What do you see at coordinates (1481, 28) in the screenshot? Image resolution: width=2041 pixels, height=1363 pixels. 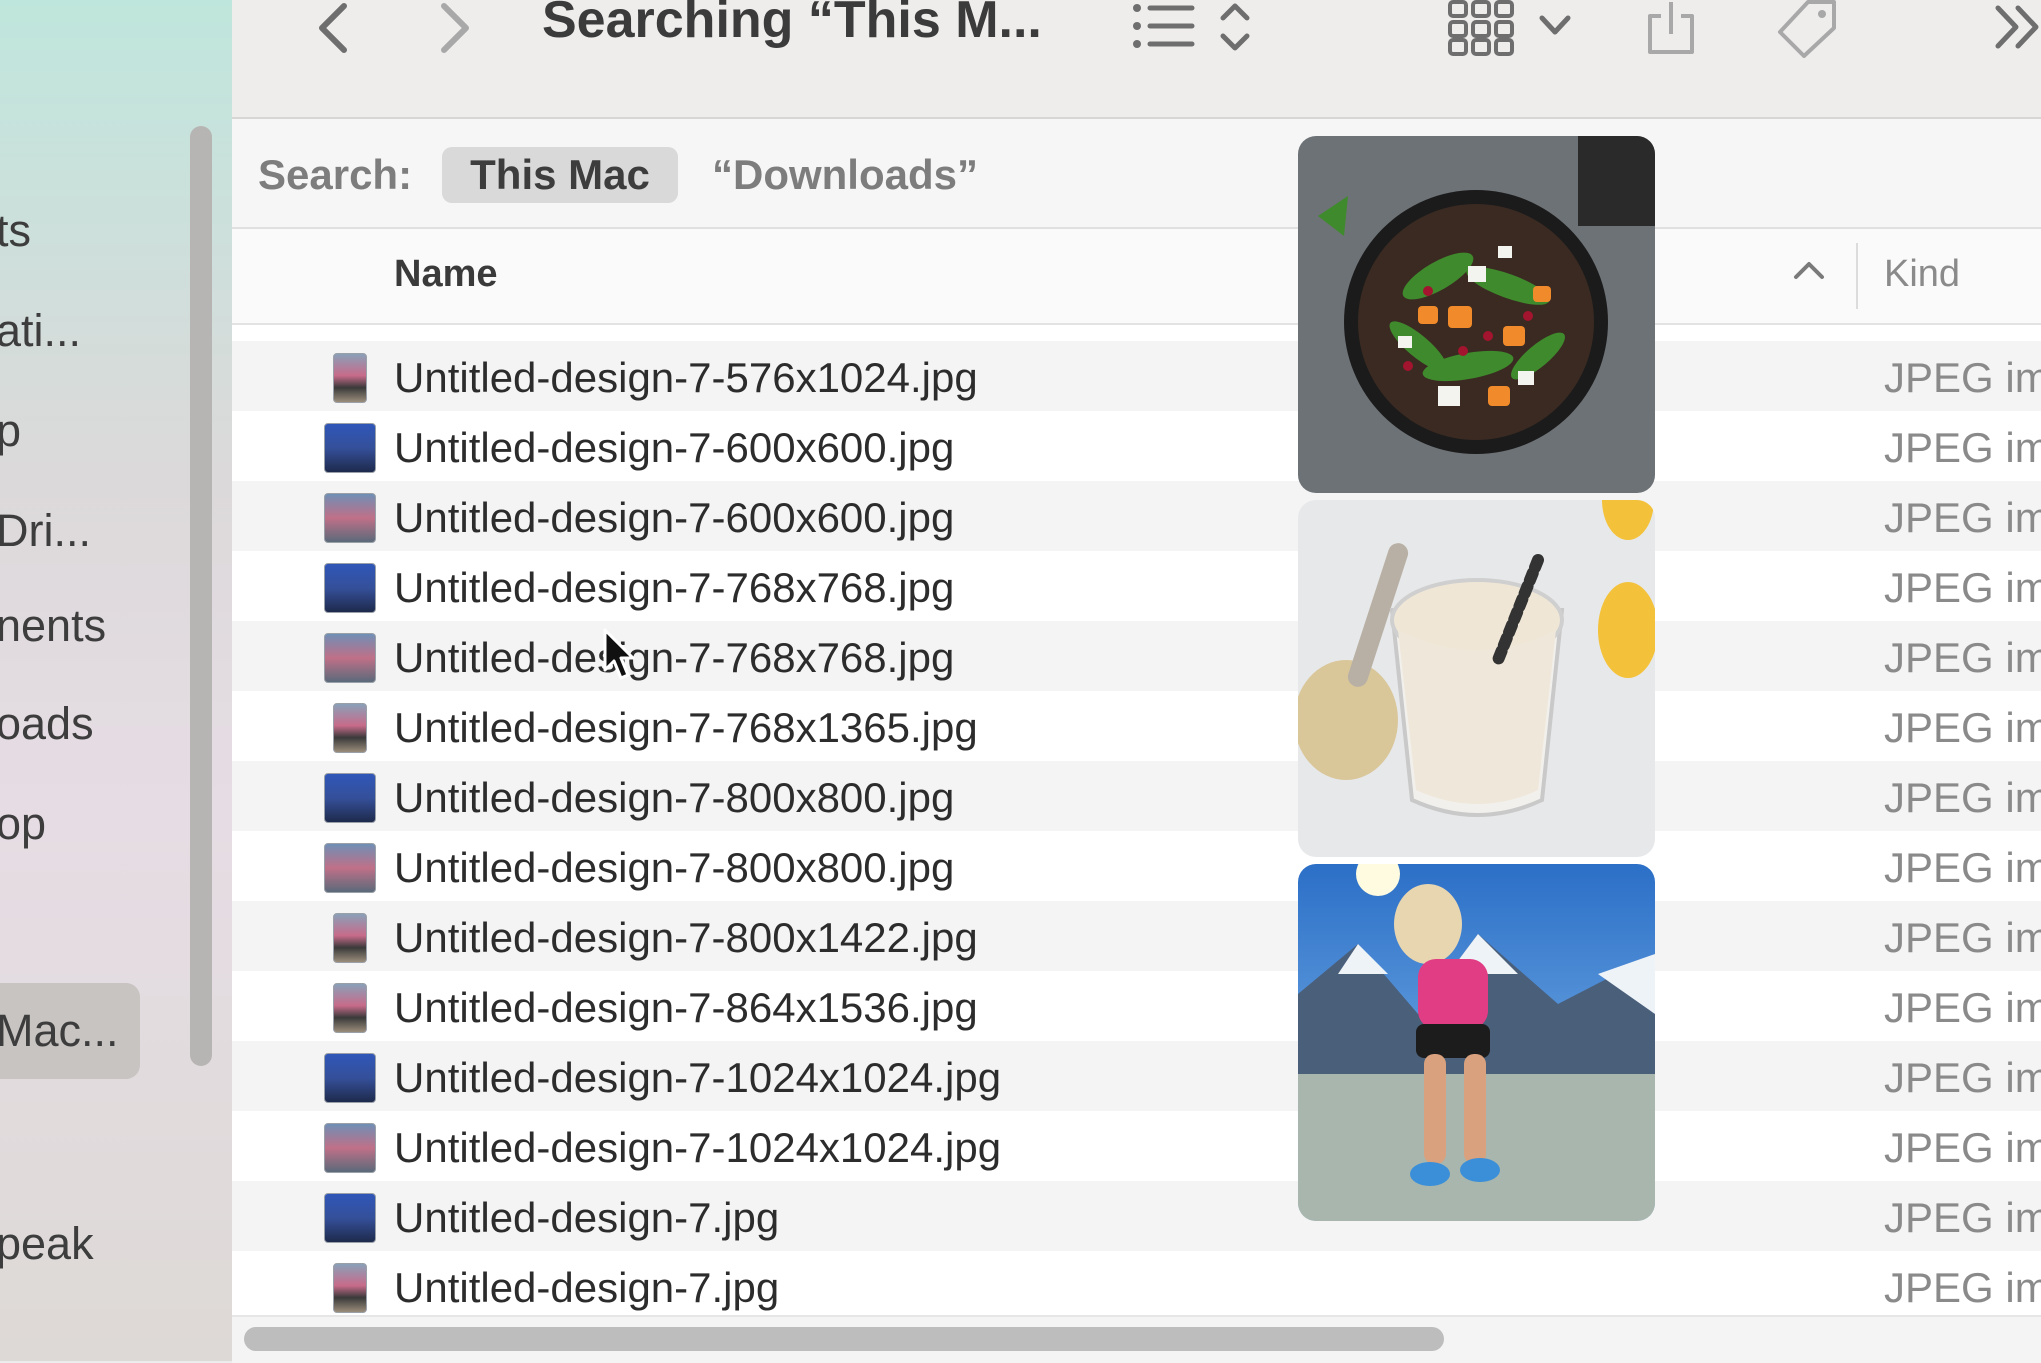 I see `grid-view-icon` at bounding box center [1481, 28].